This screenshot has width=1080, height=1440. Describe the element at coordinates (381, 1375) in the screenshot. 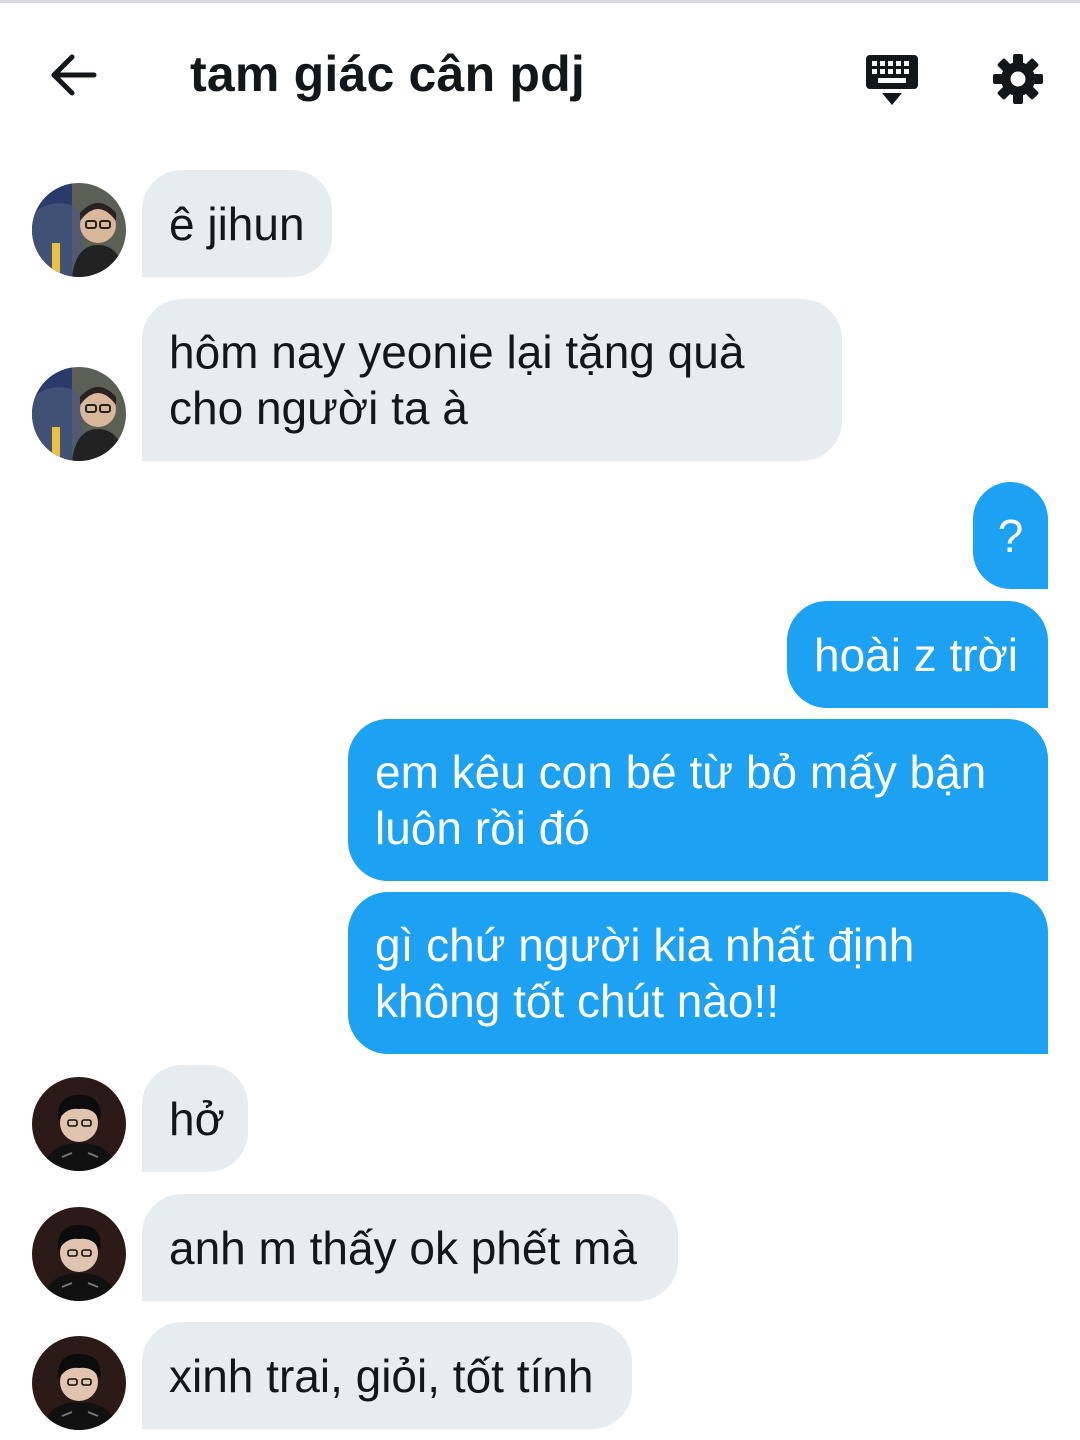

I see `message-text: xinh trai, giỏi, tốt tính` at that location.